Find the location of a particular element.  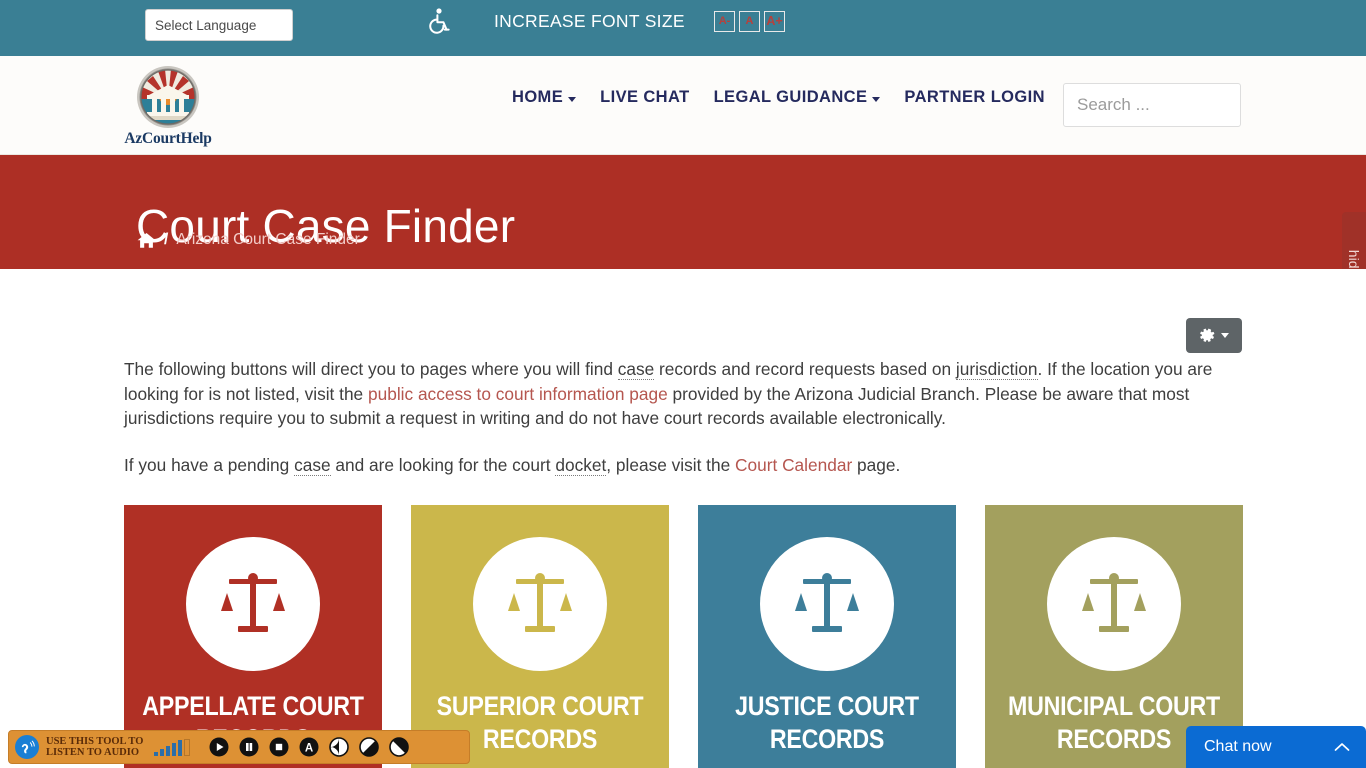

nav-item-home: HOME is located at coordinates (544, 97).